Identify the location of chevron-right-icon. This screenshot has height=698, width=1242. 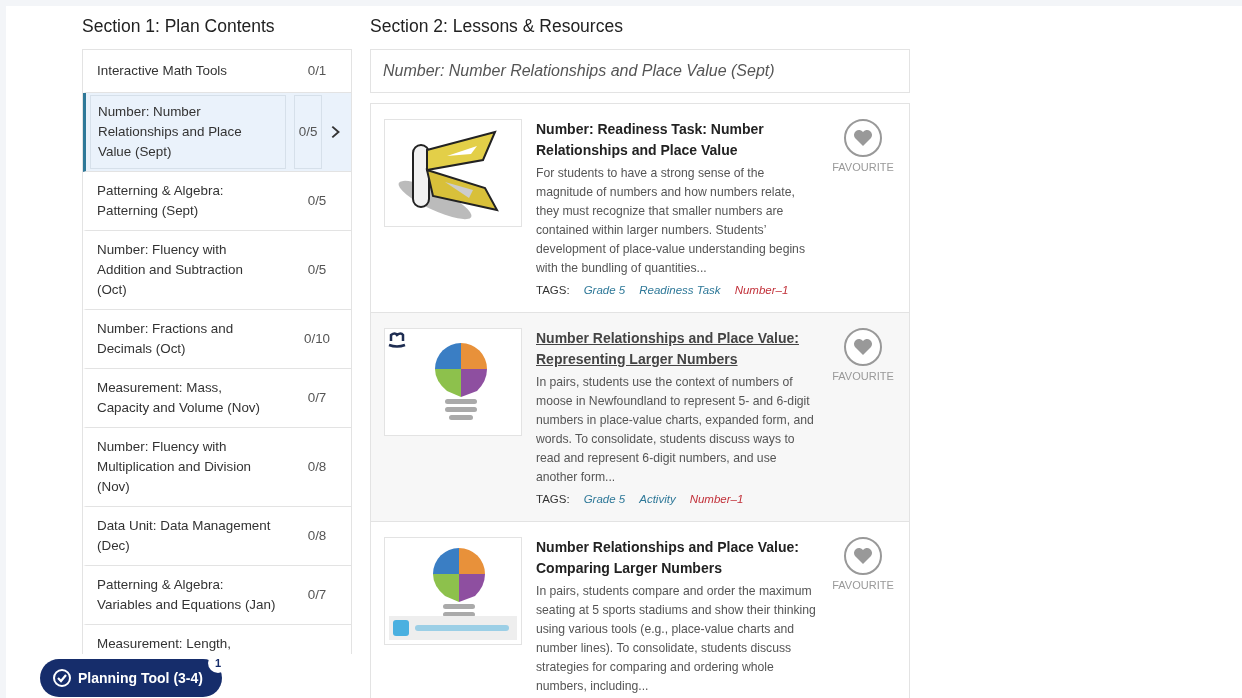
(335, 132).